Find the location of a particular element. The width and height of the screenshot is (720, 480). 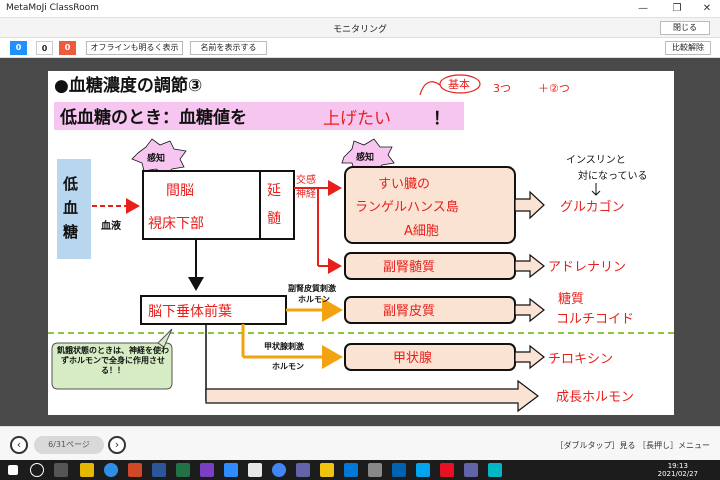

hormone-thyroxine: チロキシン is located at coordinates (580, 359).